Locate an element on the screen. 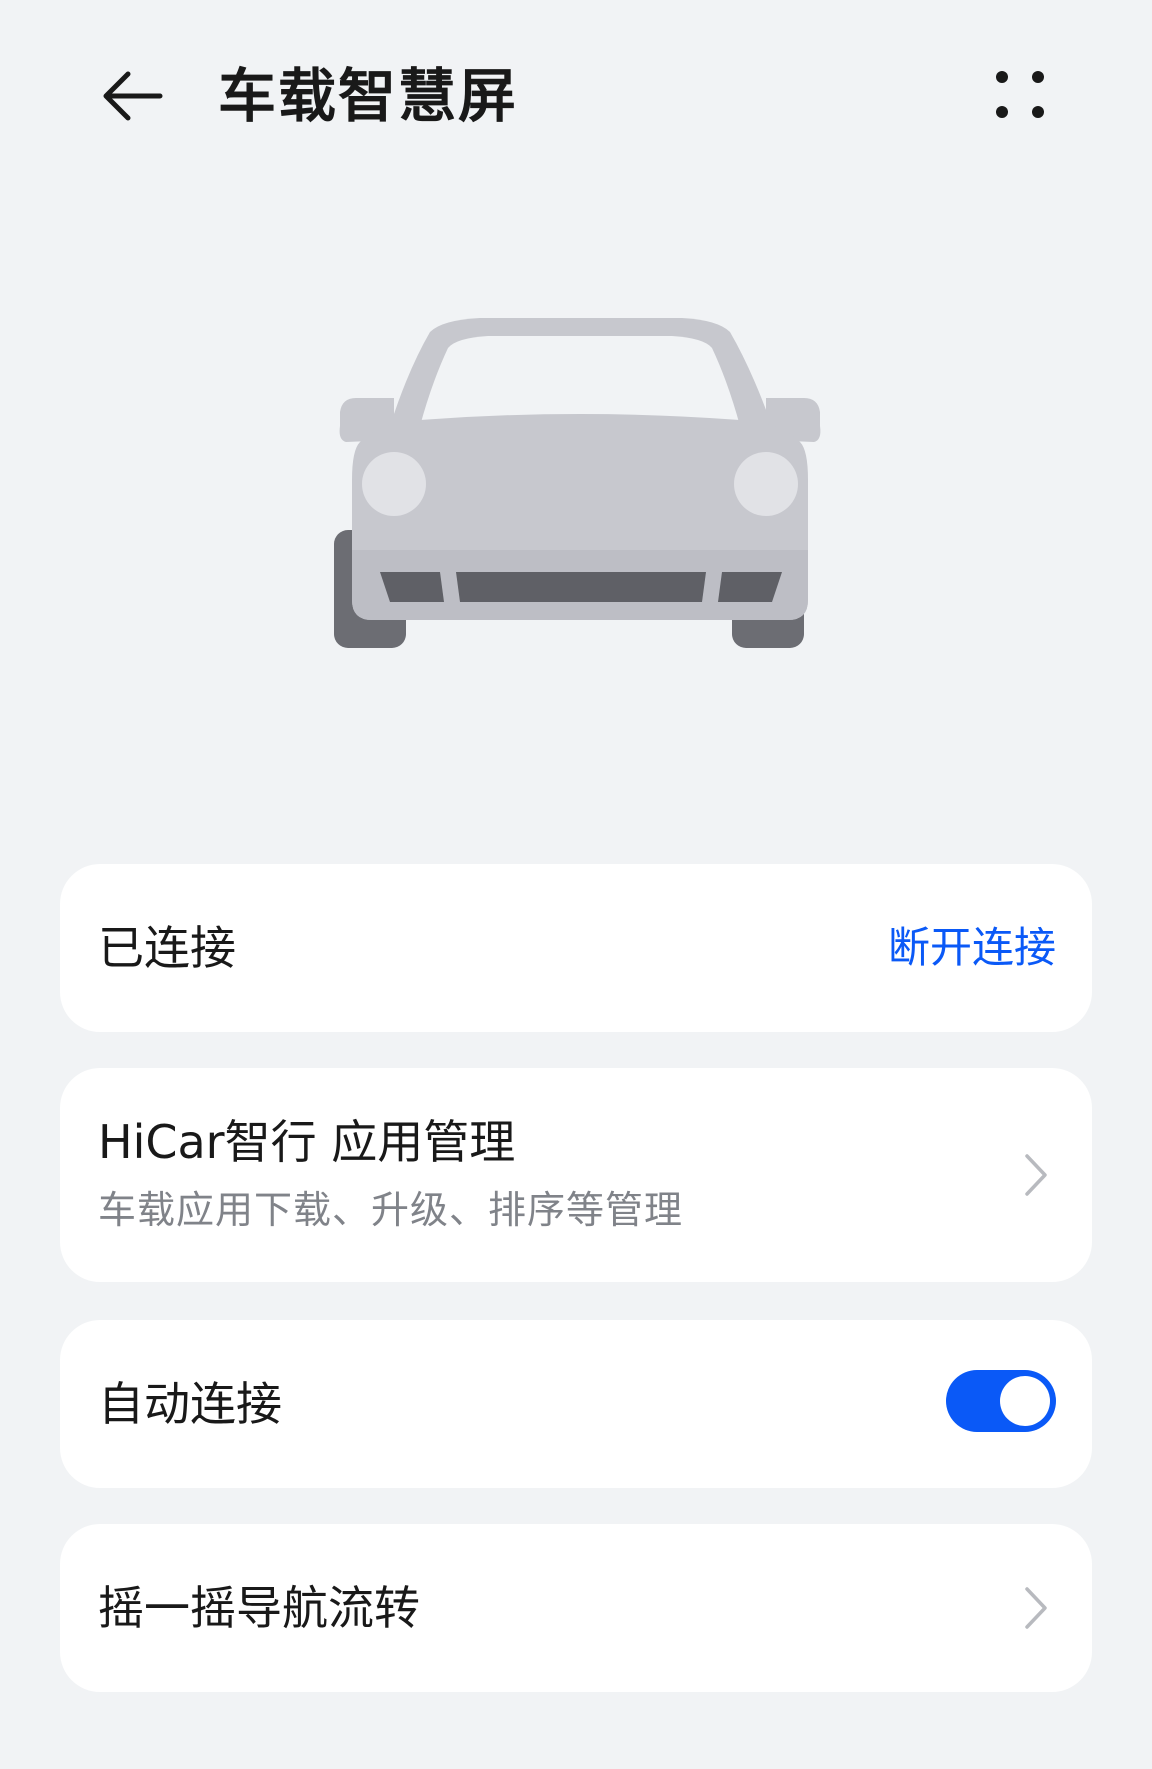 The height and width of the screenshot is (1769, 1152). auto-connect-item: 自动连接 is located at coordinates (576, 1404).